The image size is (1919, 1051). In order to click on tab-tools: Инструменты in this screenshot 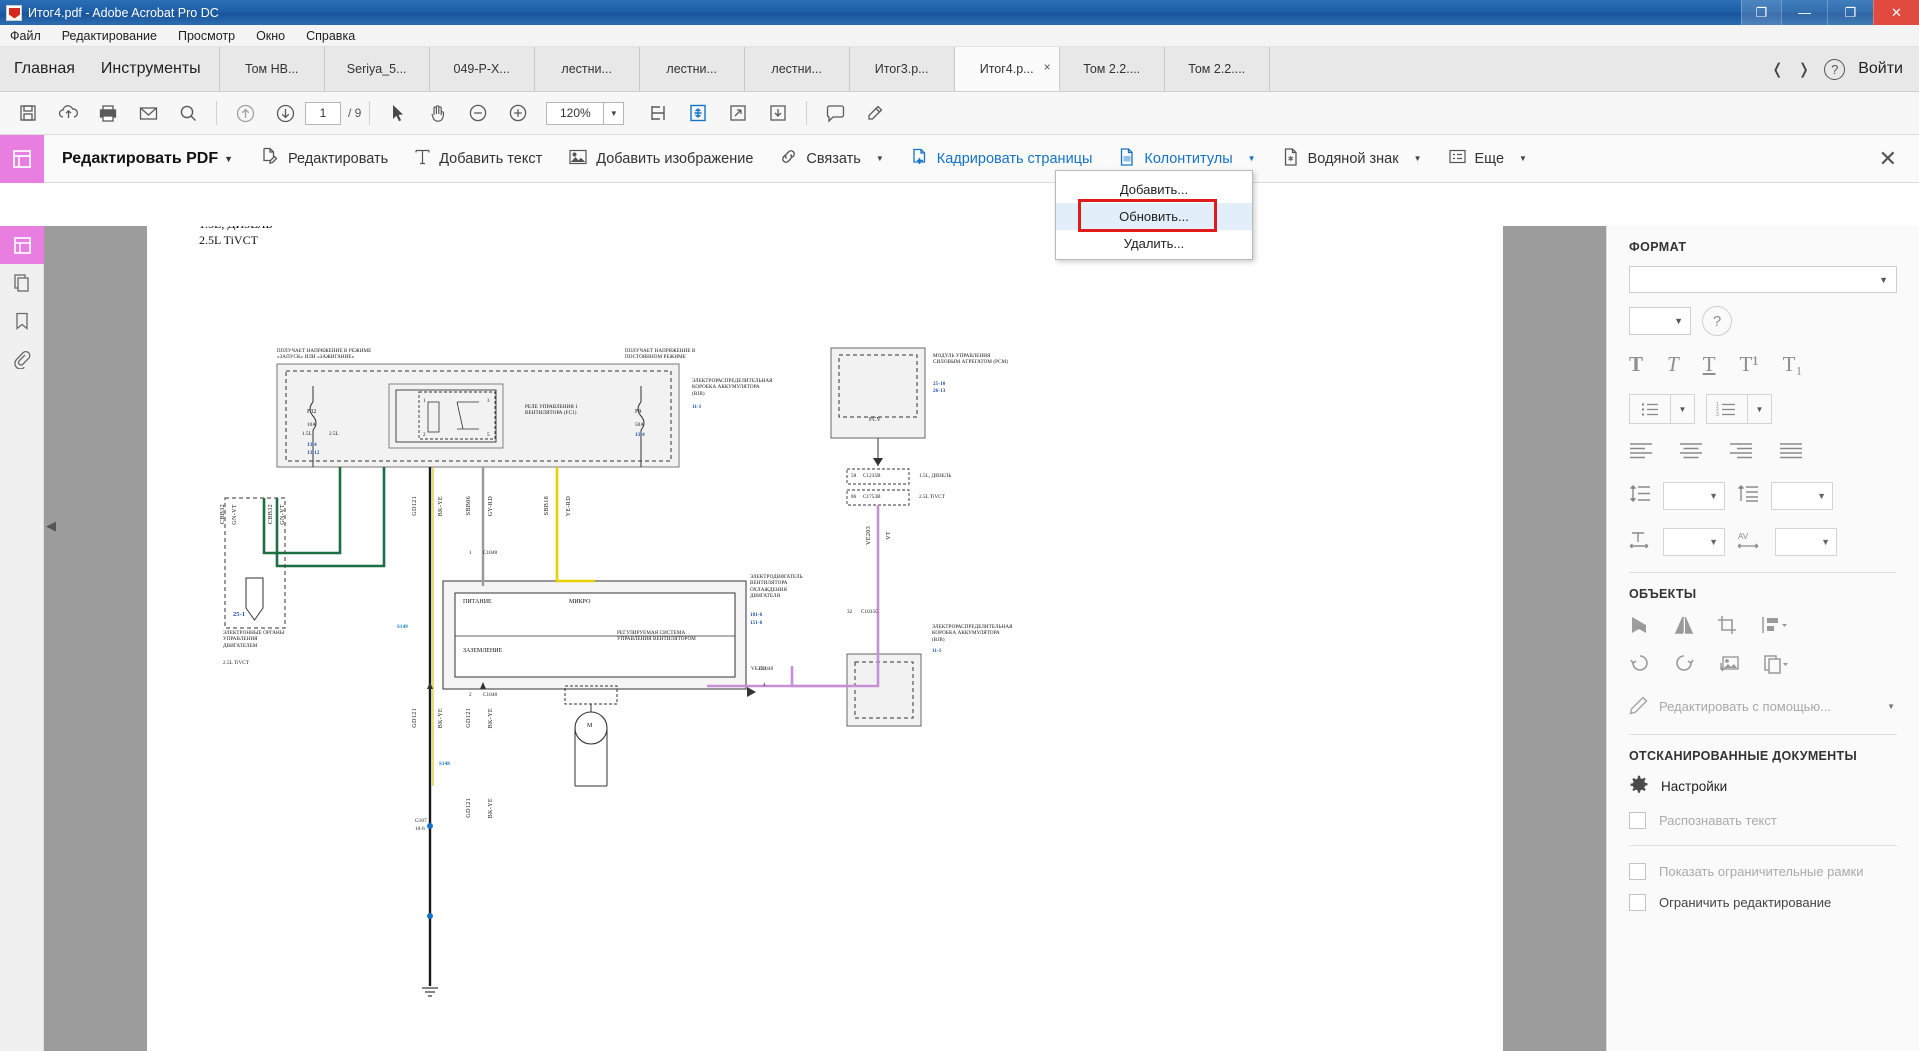, I will do `click(151, 69)`.